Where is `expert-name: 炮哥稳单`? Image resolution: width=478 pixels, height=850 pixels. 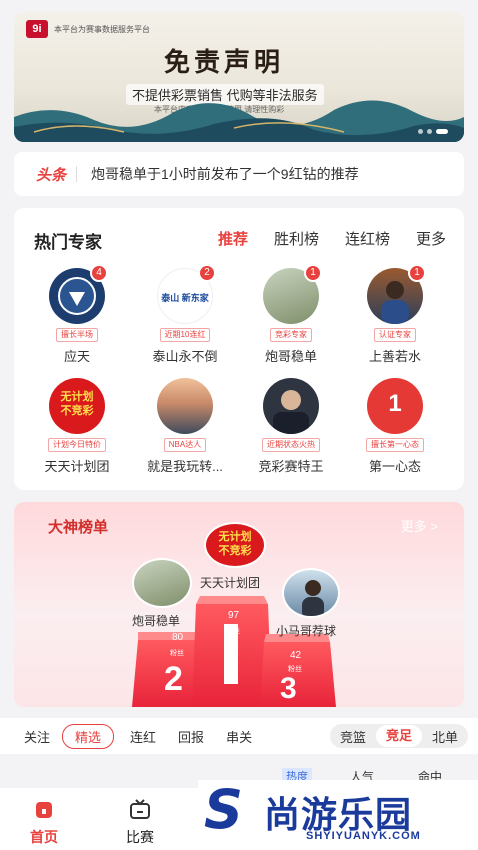 expert-name: 炮哥稳单 is located at coordinates (290, 356).